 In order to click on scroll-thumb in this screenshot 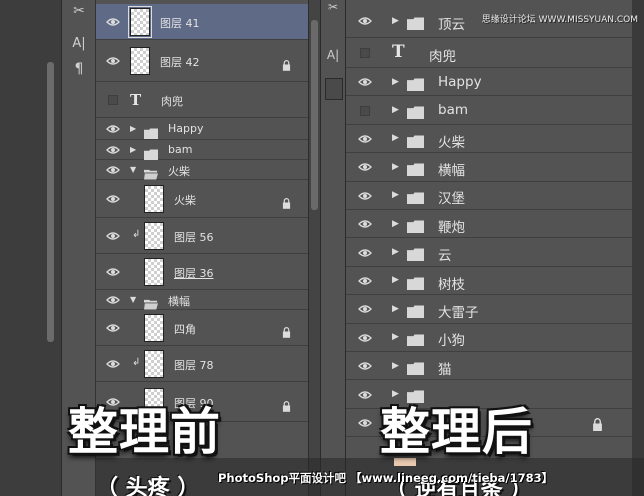, I will do `click(314, 115)`.